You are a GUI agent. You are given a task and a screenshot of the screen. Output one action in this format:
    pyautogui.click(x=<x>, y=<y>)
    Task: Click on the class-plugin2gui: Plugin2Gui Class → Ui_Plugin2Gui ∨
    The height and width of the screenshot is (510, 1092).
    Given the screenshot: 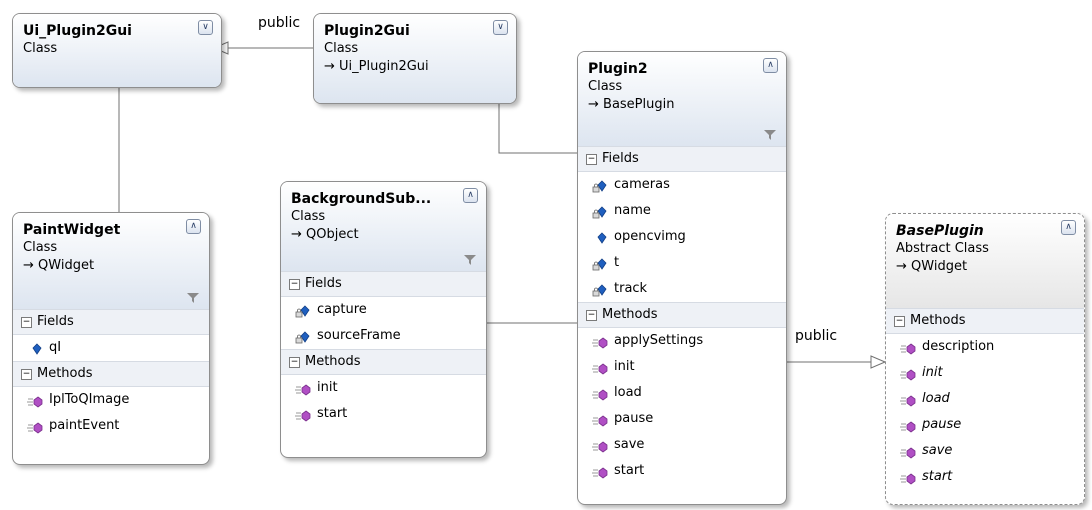 What is the action you would take?
    pyautogui.click(x=415, y=58)
    